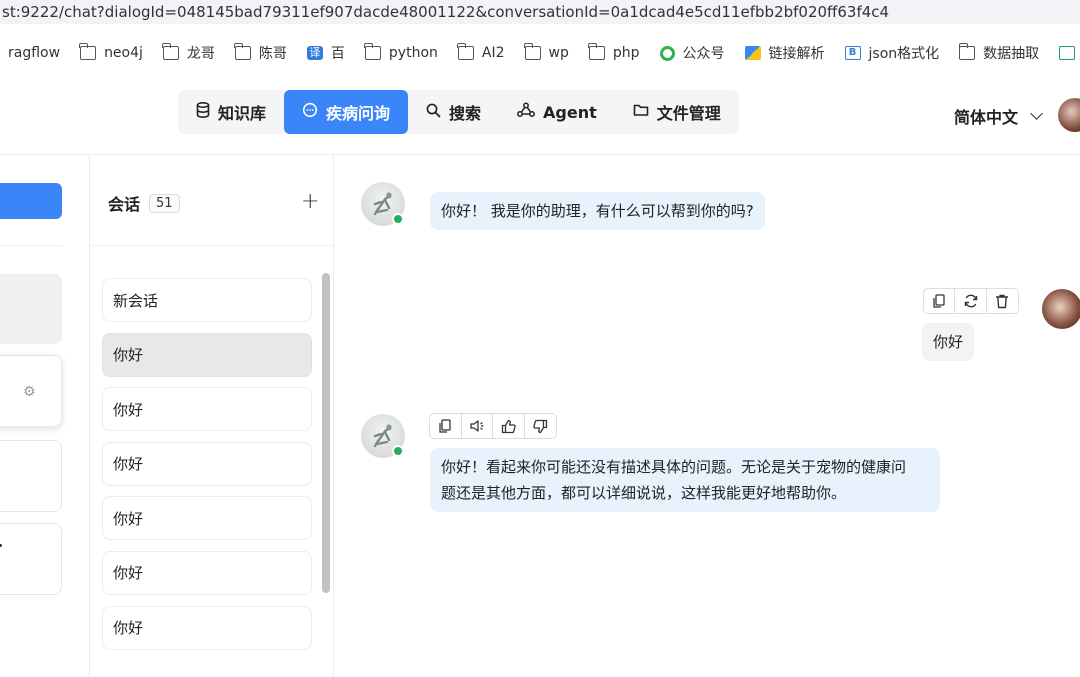  Describe the element at coordinates (644, 493) in the screenshot. I see `message-text: 题还是其他方面，都可以详细说说，这样我能更好地帮助你。` at that location.